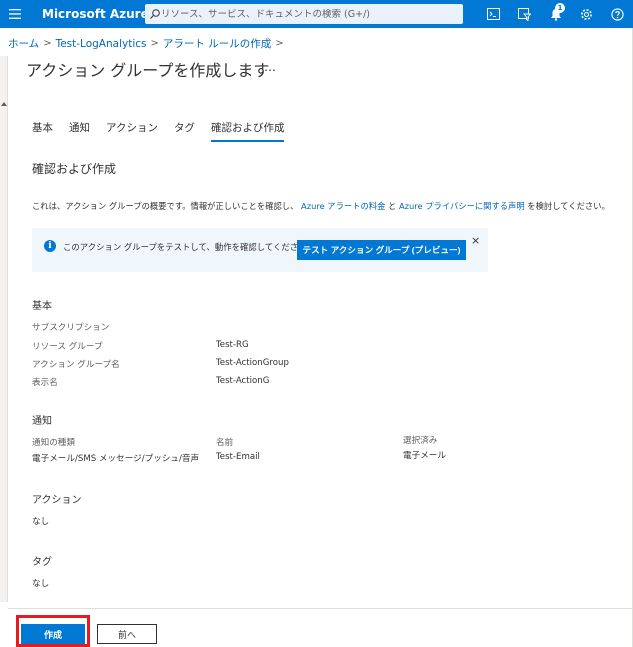 This screenshot has height=647, width=633. I want to click on settings-gear-icon, so click(586, 14).